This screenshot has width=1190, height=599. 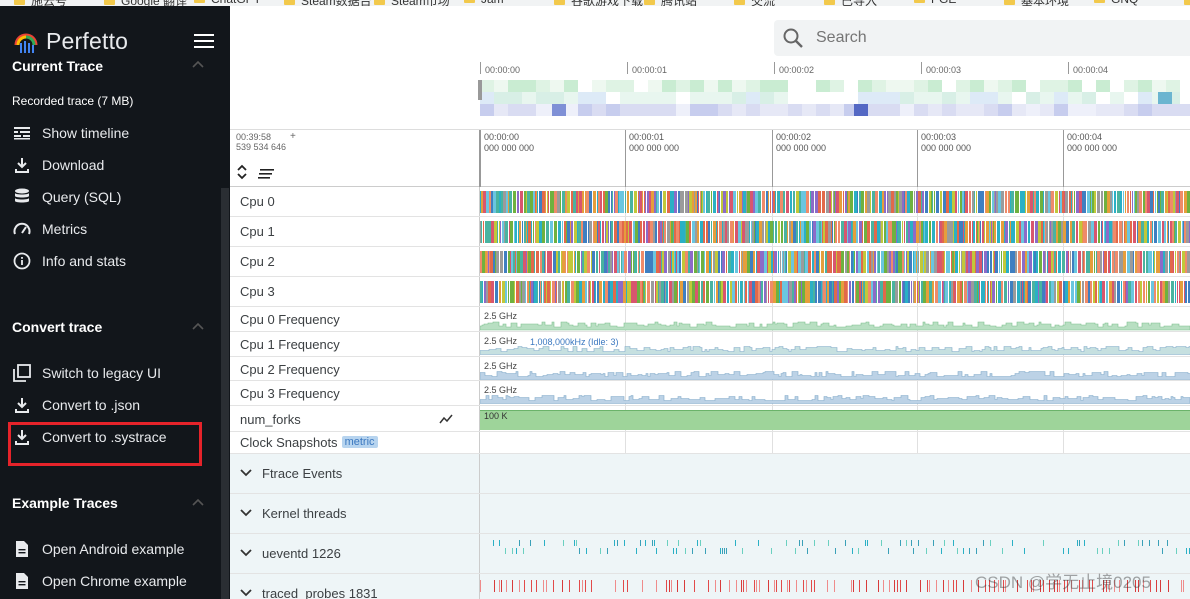 What do you see at coordinates (293, 513) in the screenshot?
I see `track-group-header: Kernel threads` at bounding box center [293, 513].